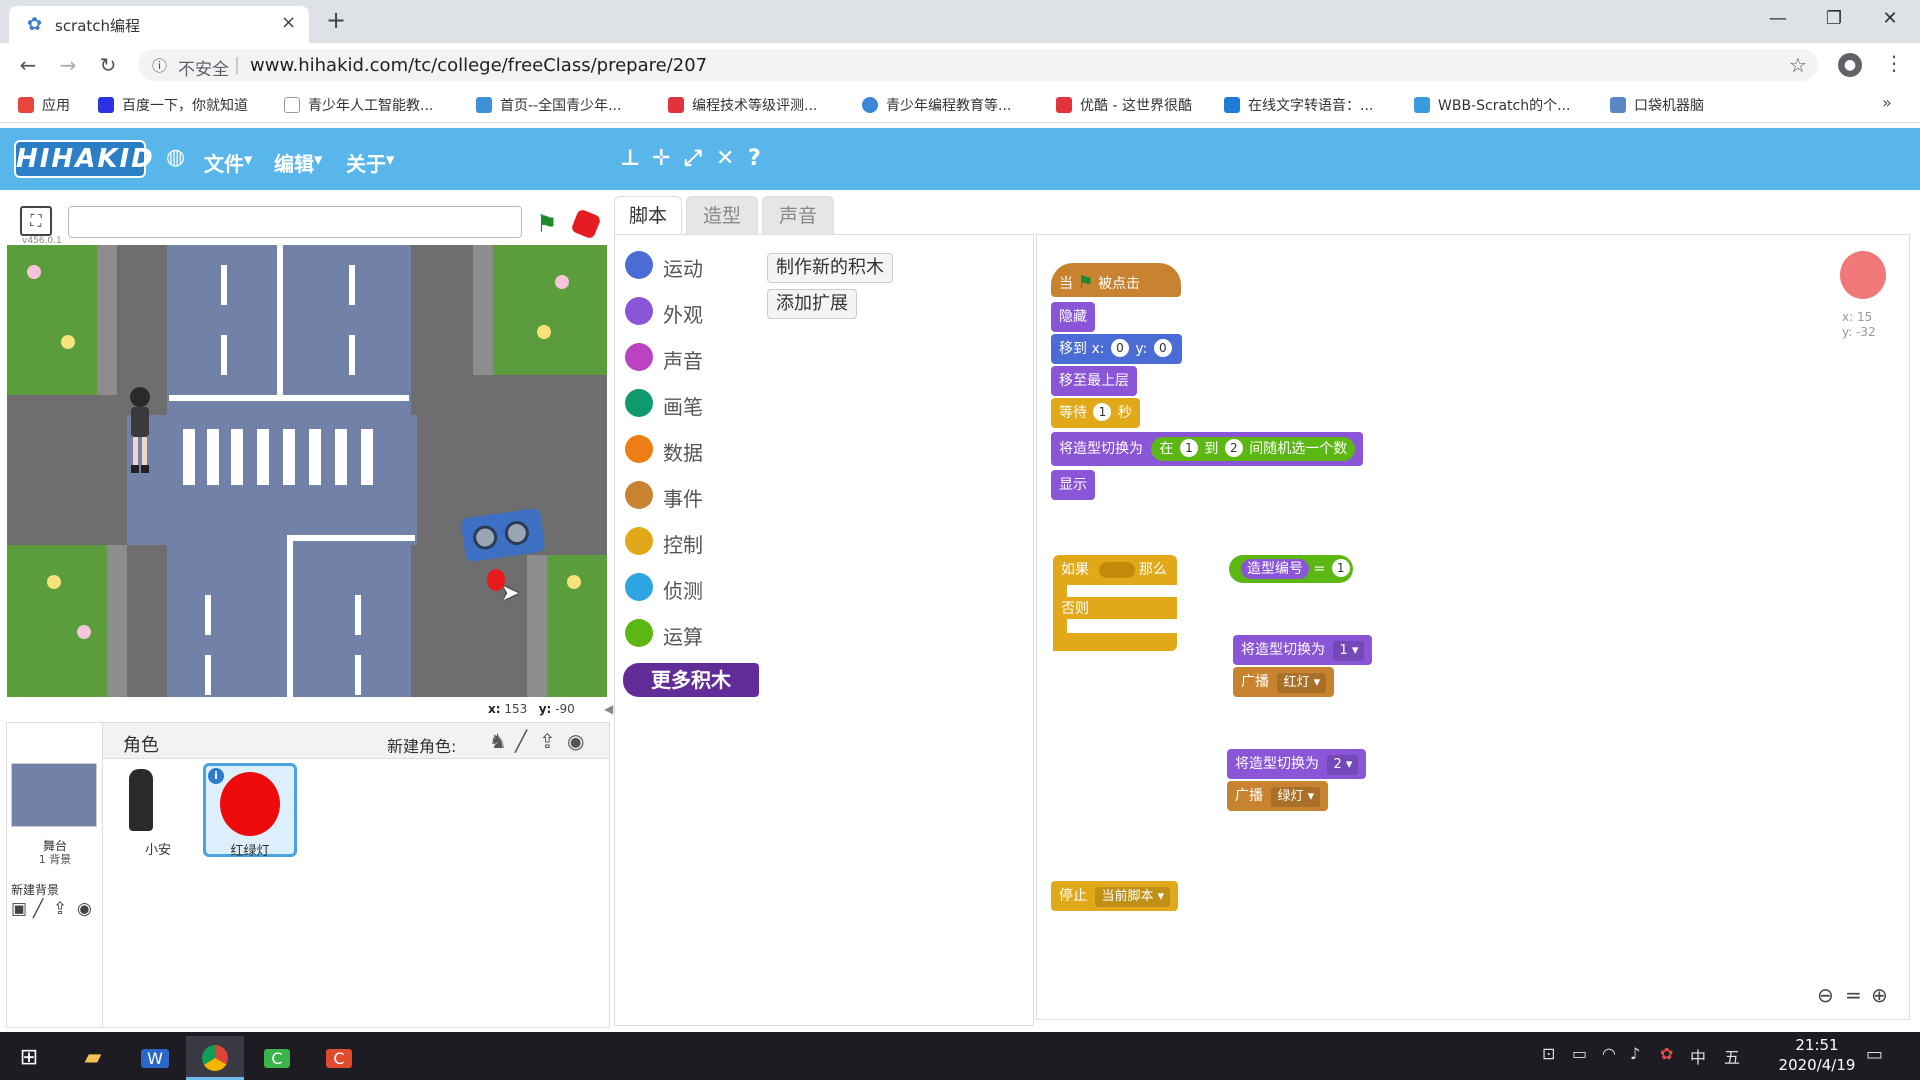 Image resolution: width=1920 pixels, height=1080 pixels. I want to click on message-dropdown: 绿灯, so click(1296, 797).